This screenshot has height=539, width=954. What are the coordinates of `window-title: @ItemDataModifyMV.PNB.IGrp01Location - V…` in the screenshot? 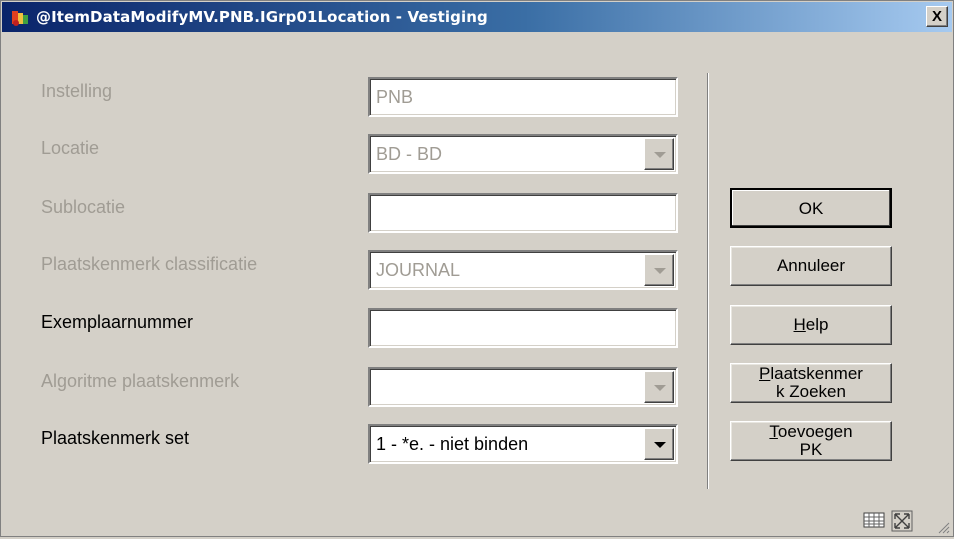 It's located at (262, 17).